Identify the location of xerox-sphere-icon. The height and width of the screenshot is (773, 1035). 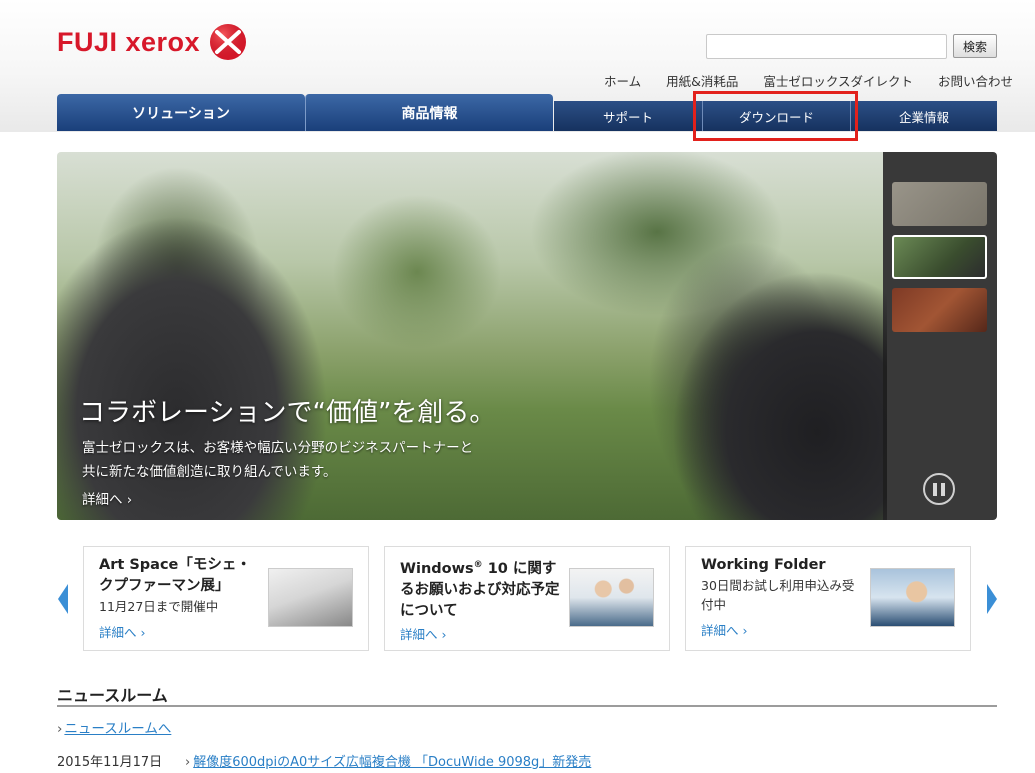
(228, 42).